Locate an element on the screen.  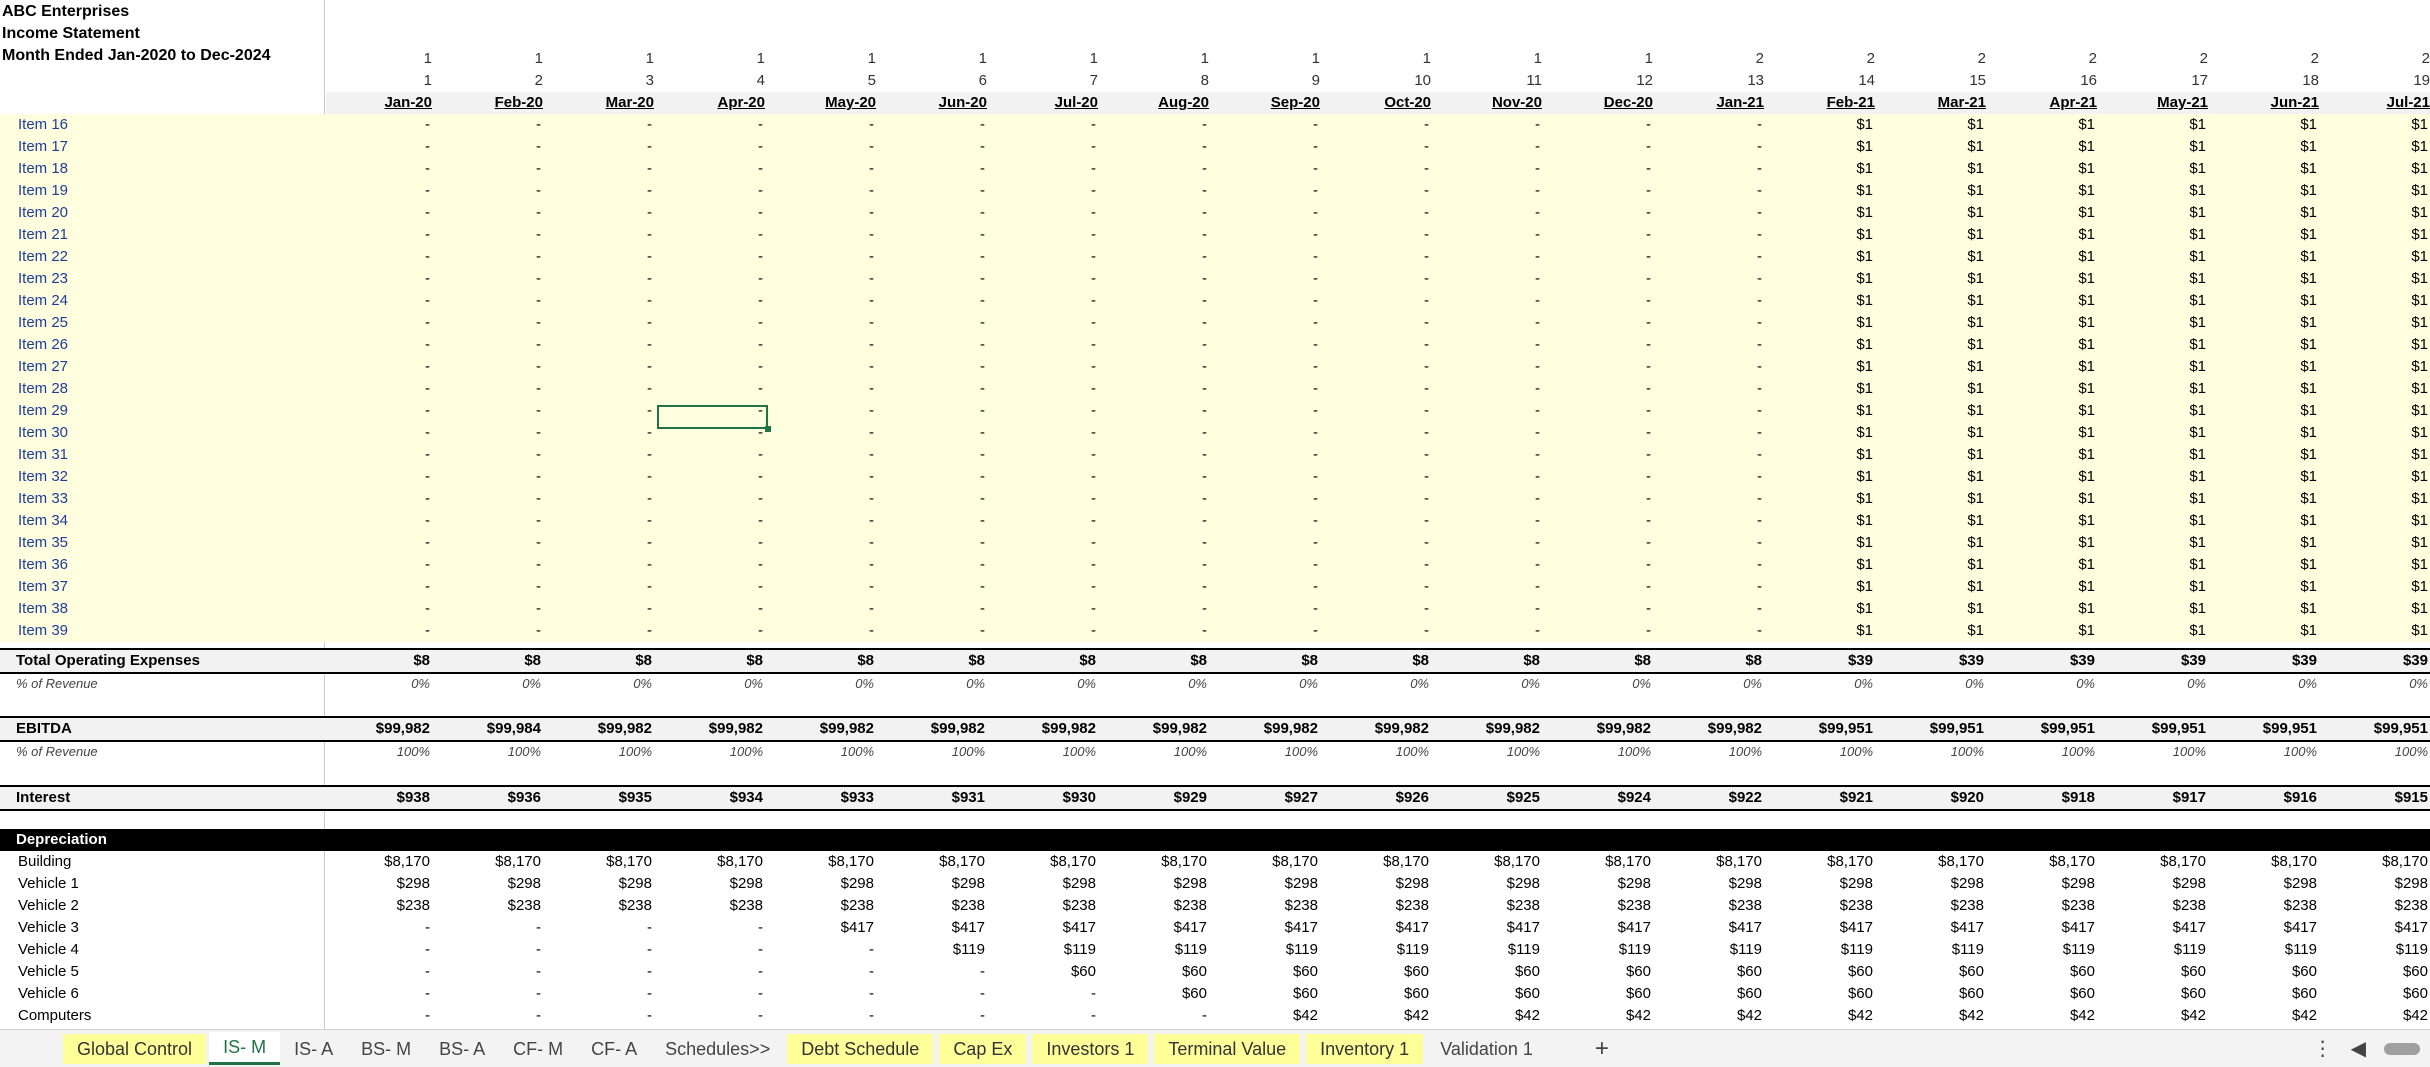
period-index: 19 is located at coordinates (2377, 81).